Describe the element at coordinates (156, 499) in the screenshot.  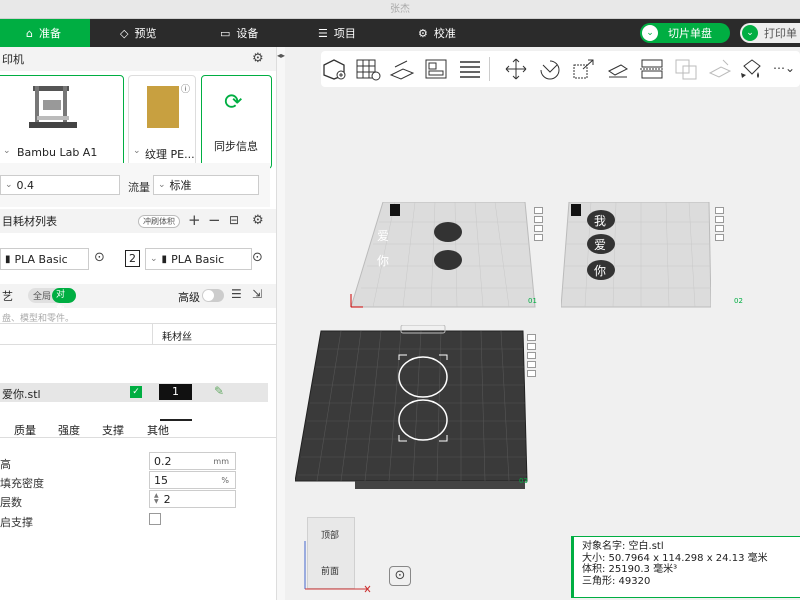
I see `stepper-arrows-icon: ▲ ▼` at that location.